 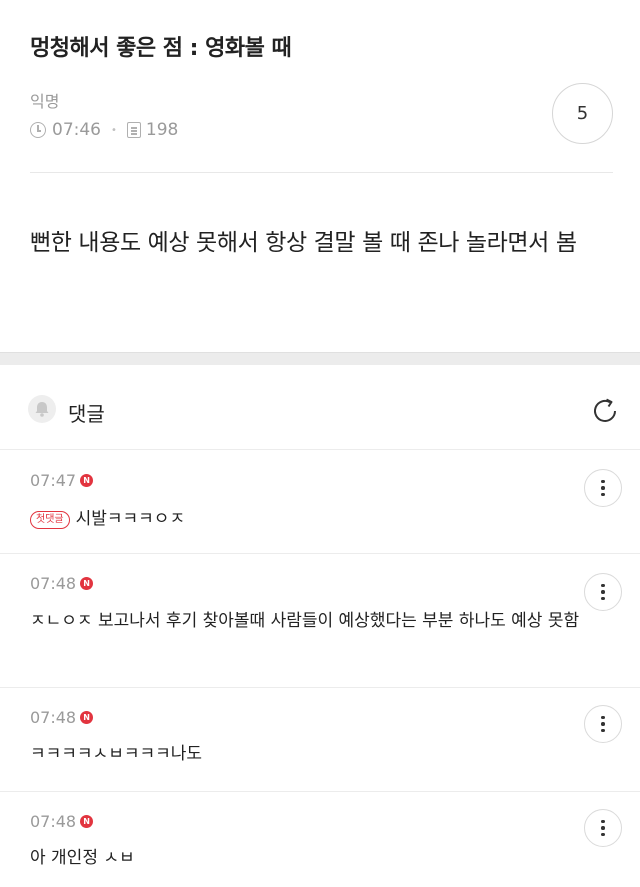 I want to click on comment-item: 07:48 N 아 개인정 ㅅㅂ, so click(x=320, y=839).